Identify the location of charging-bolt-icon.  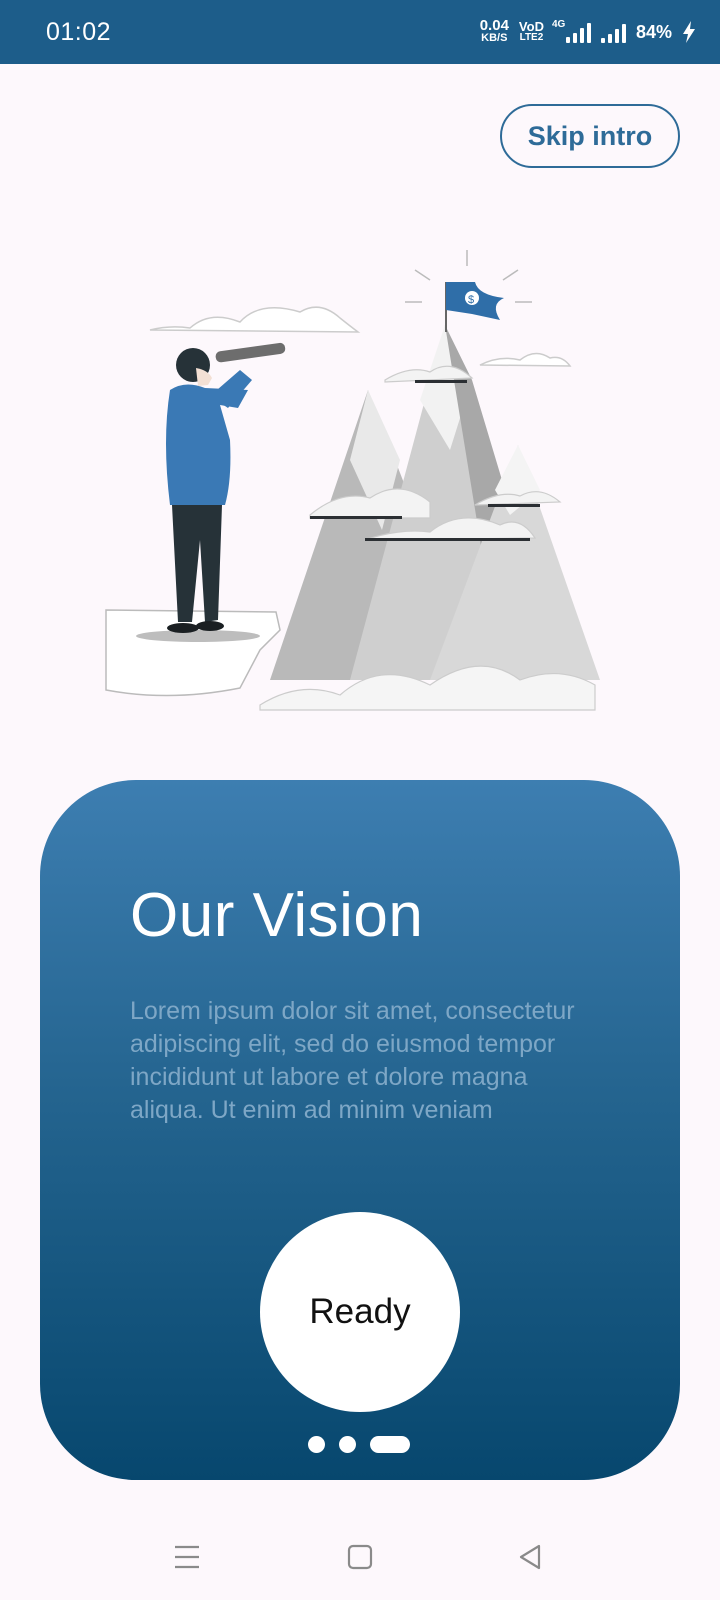
(689, 32).